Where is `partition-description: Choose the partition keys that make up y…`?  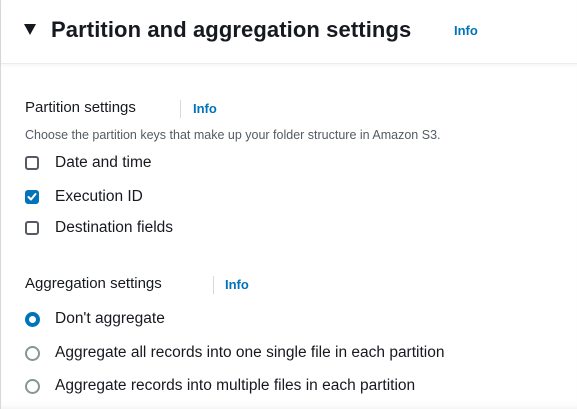 partition-description: Choose the partition keys that make up y… is located at coordinates (233, 135).